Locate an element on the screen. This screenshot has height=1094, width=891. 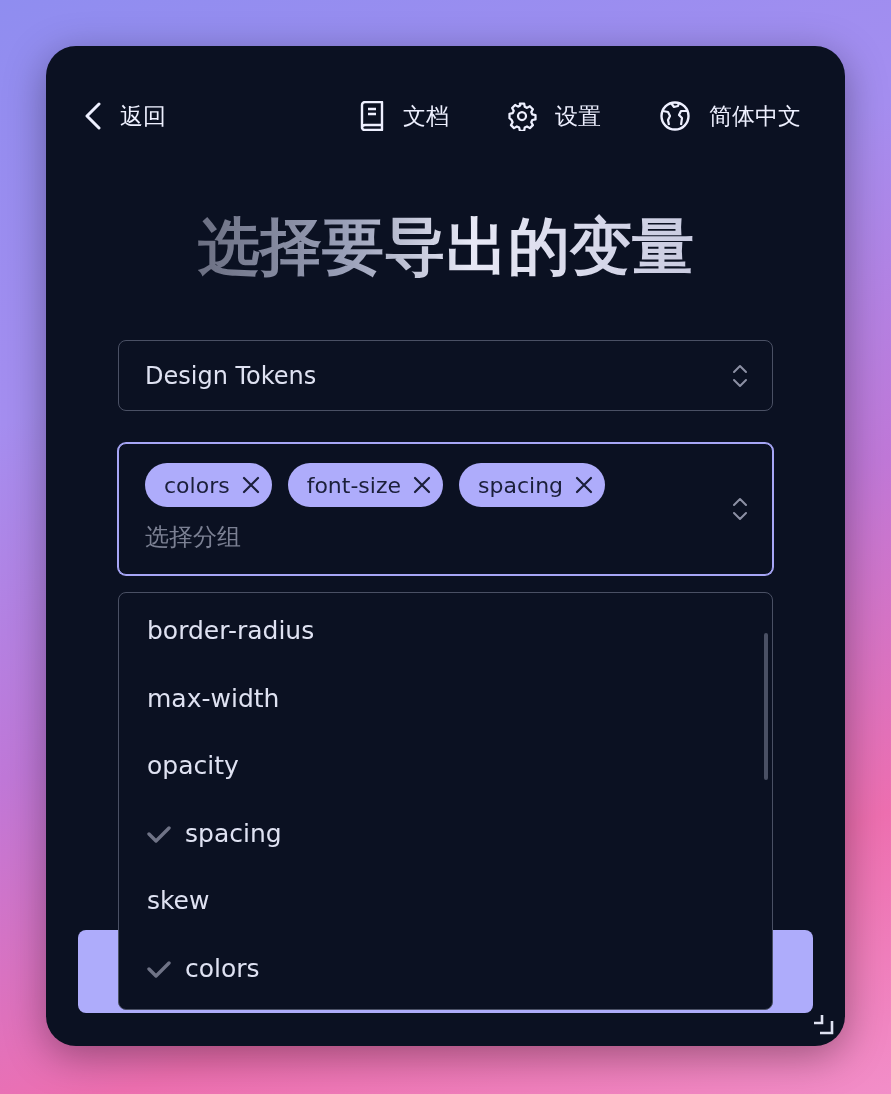
tag-label: spacing is located at coordinates (521, 485).